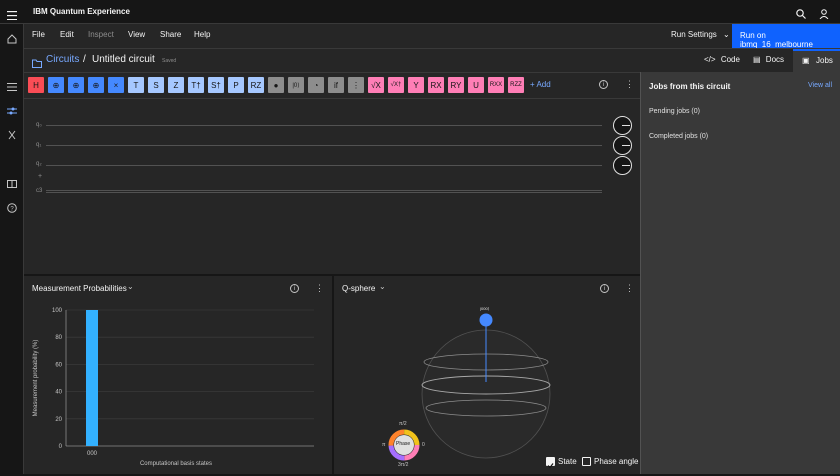  Describe the element at coordinates (116, 85) in the screenshot. I see `gate-swap: ×` at that location.